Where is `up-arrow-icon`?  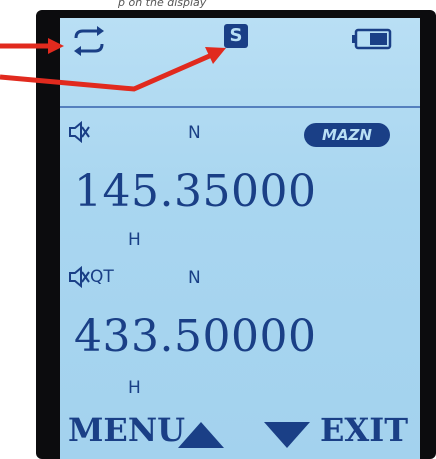
up-arrow-icon is located at coordinates (201, 435).